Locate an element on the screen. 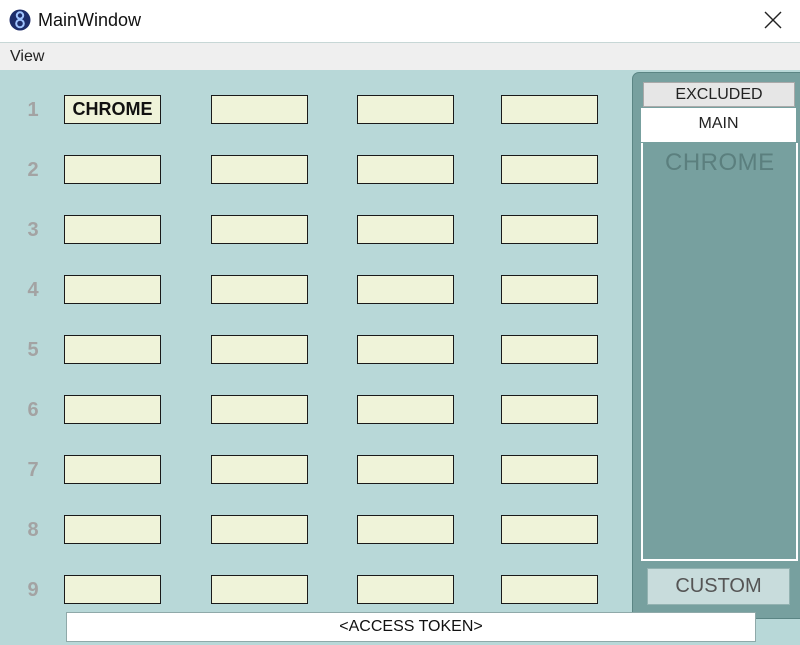 Image resolution: width=800 pixels, height=645 pixels. list-item: CHROME is located at coordinates (720, 163).